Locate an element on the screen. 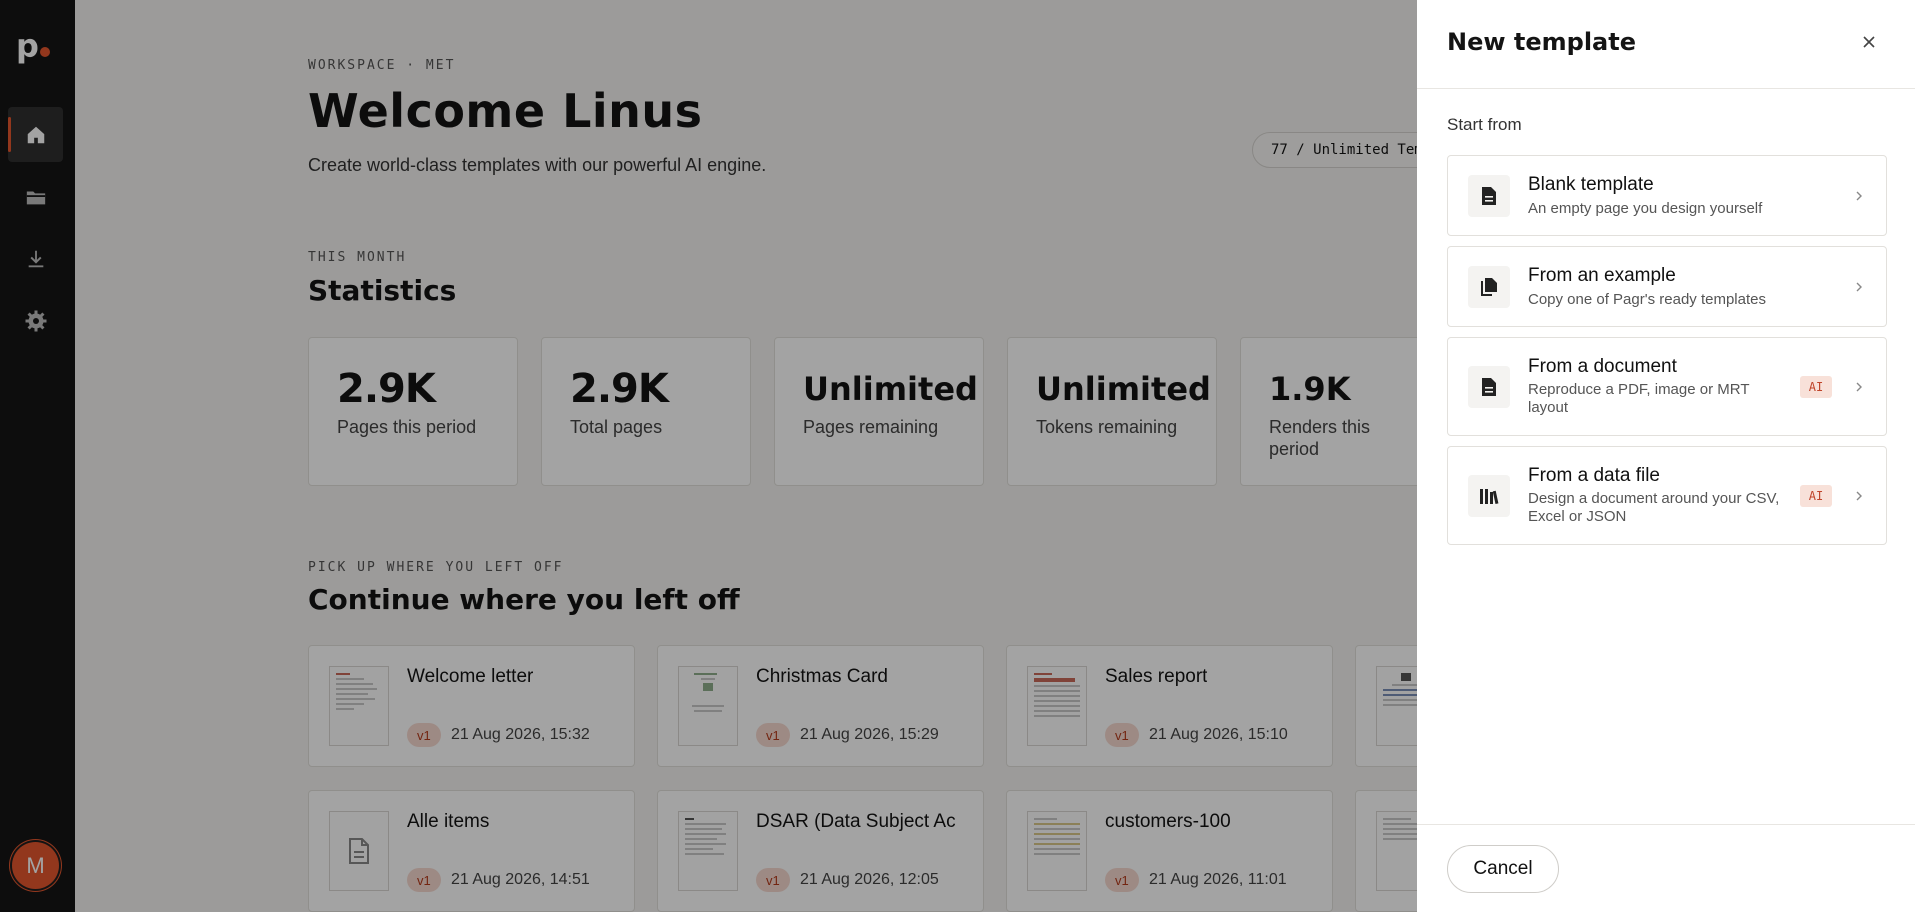 The image size is (1915, 912). close-button is located at coordinates (1869, 42).